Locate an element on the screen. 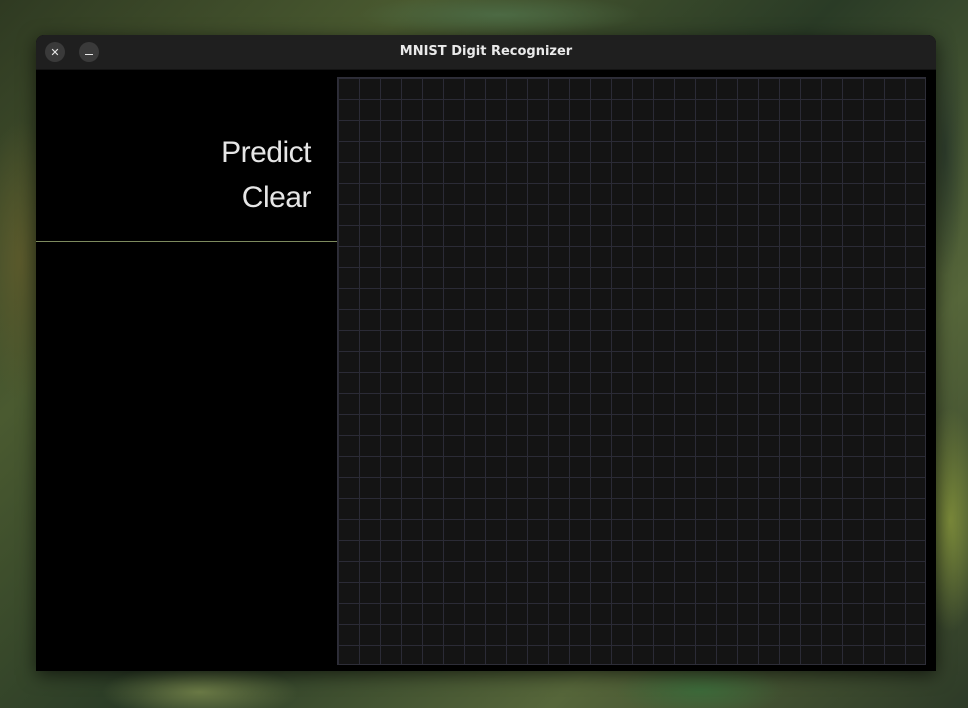 The image size is (968, 708). minimize-button is located at coordinates (89, 52).